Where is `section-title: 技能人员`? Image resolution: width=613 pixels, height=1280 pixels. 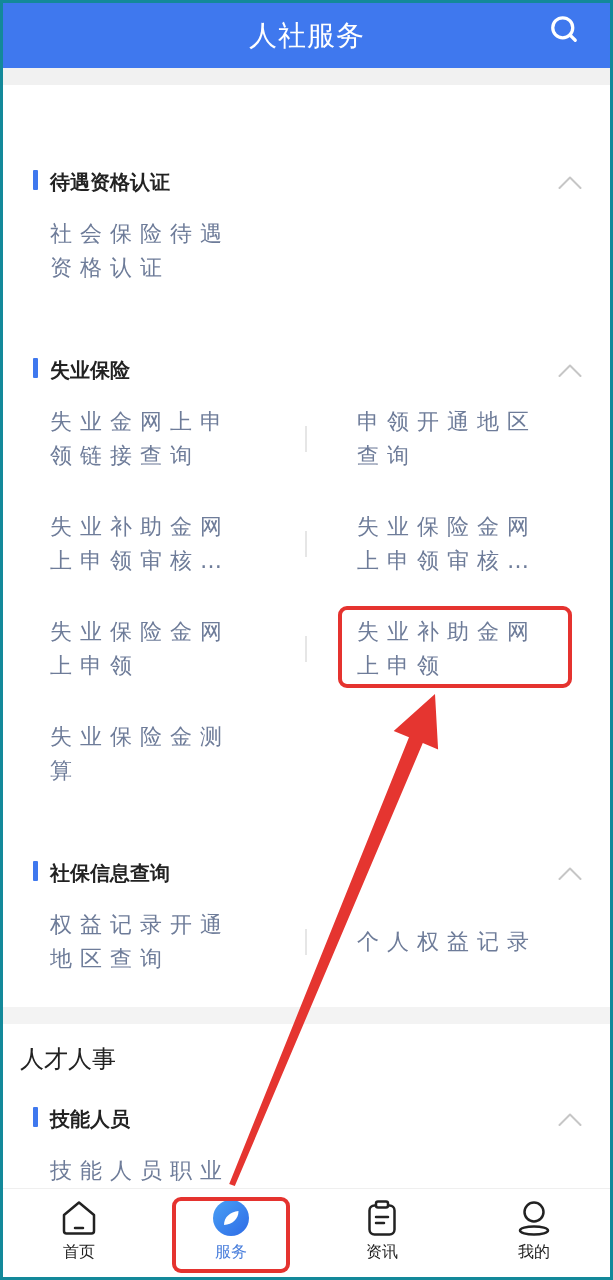
section-title: 技能人员 is located at coordinates (90, 1119).